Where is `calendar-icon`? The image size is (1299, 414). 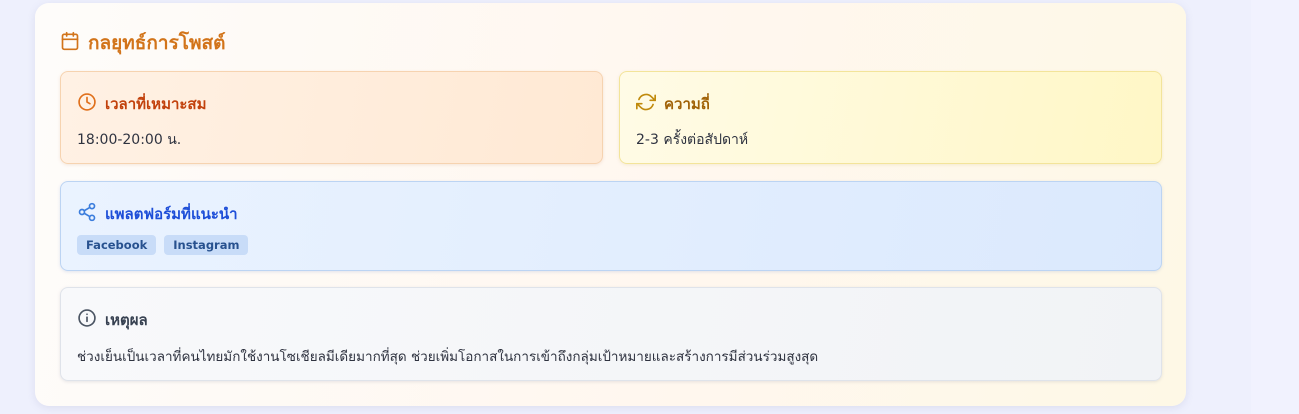
calendar-icon is located at coordinates (70, 43).